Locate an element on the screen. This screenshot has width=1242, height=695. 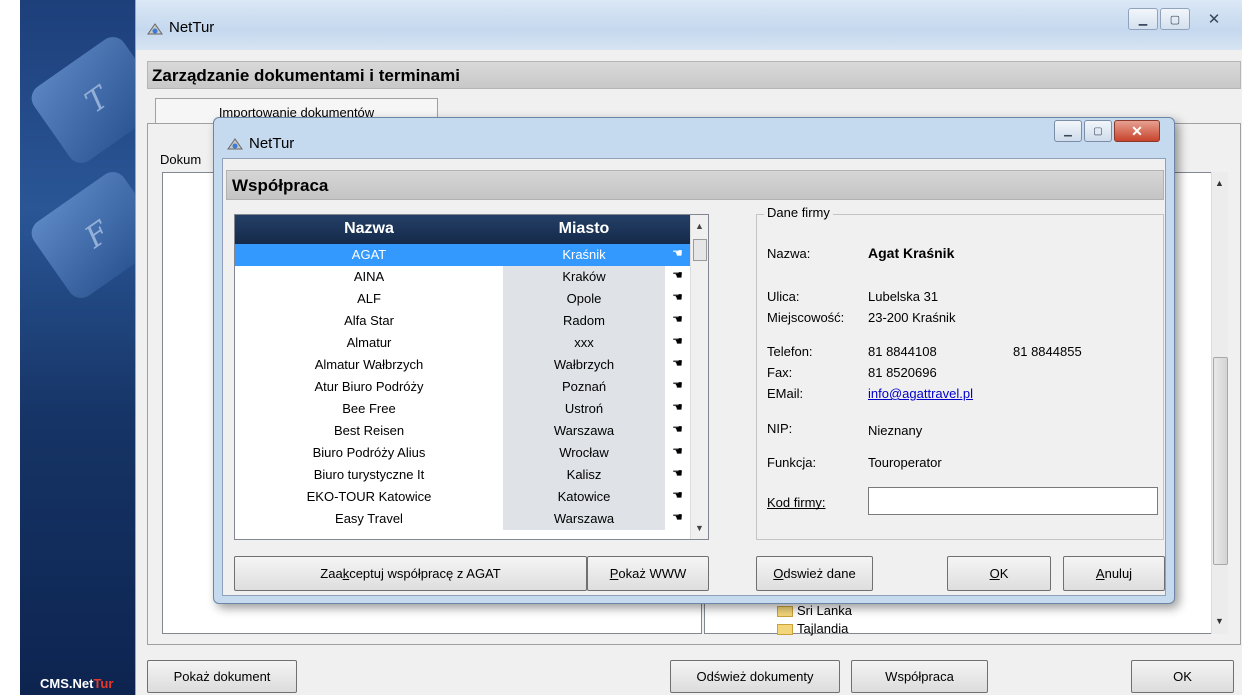
nip-label: NIP: is located at coordinates (780, 428).